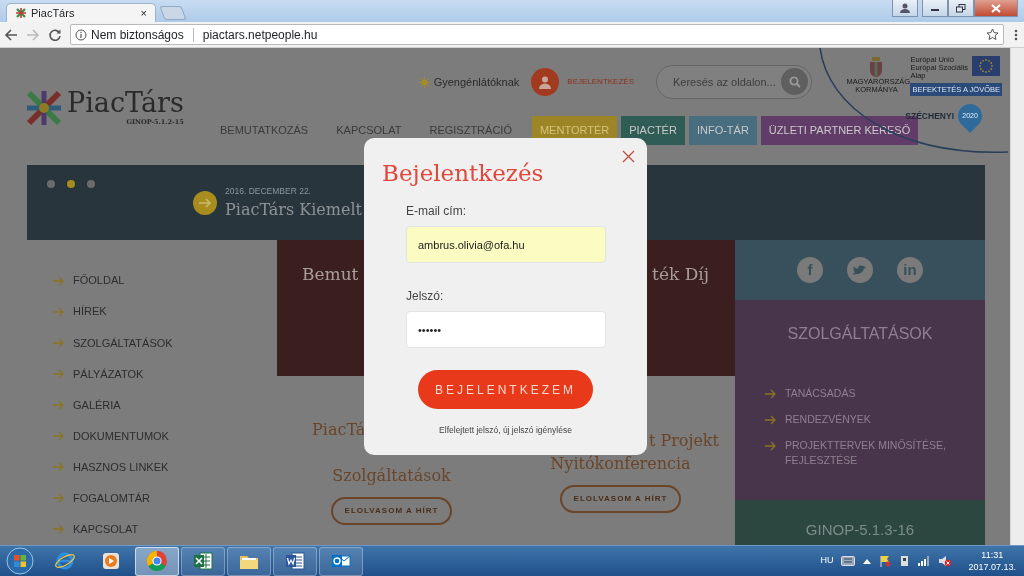 The width and height of the screenshot is (1024, 576). Describe the element at coordinates (111, 498) in the screenshot. I see `sidebar-item: FOGALOMTÁR` at that location.